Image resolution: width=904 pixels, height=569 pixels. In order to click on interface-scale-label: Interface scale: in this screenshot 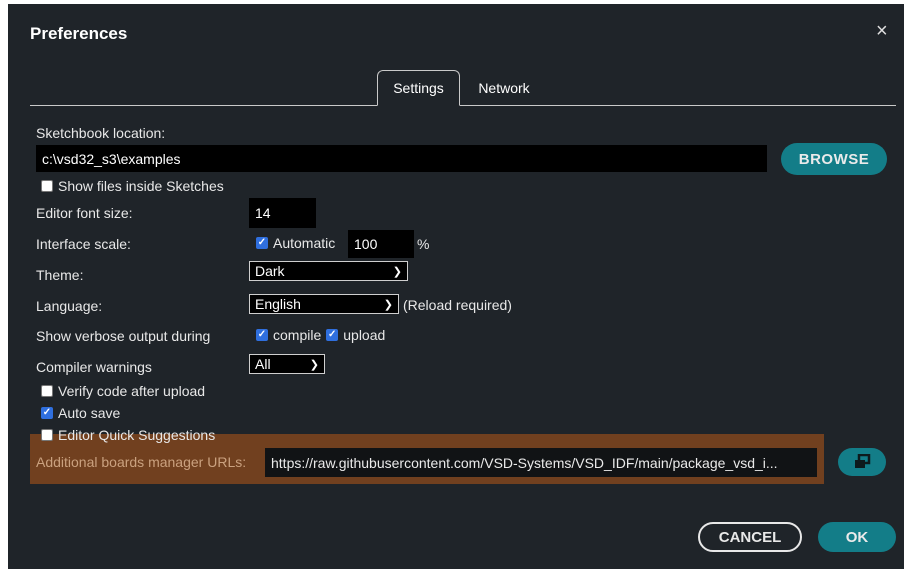, I will do `click(83, 244)`.